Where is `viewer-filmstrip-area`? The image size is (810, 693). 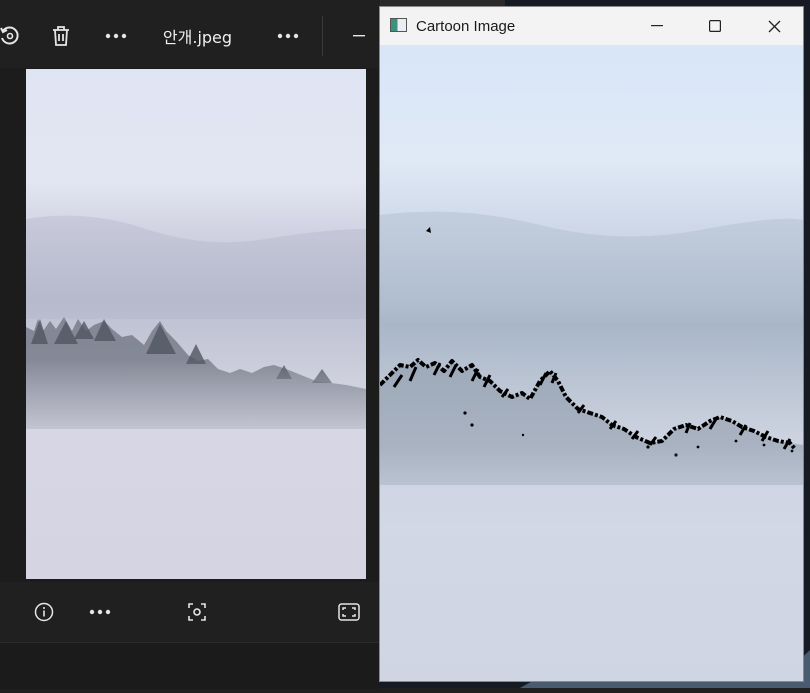
viewer-filmstrip-area is located at coordinates (190, 665).